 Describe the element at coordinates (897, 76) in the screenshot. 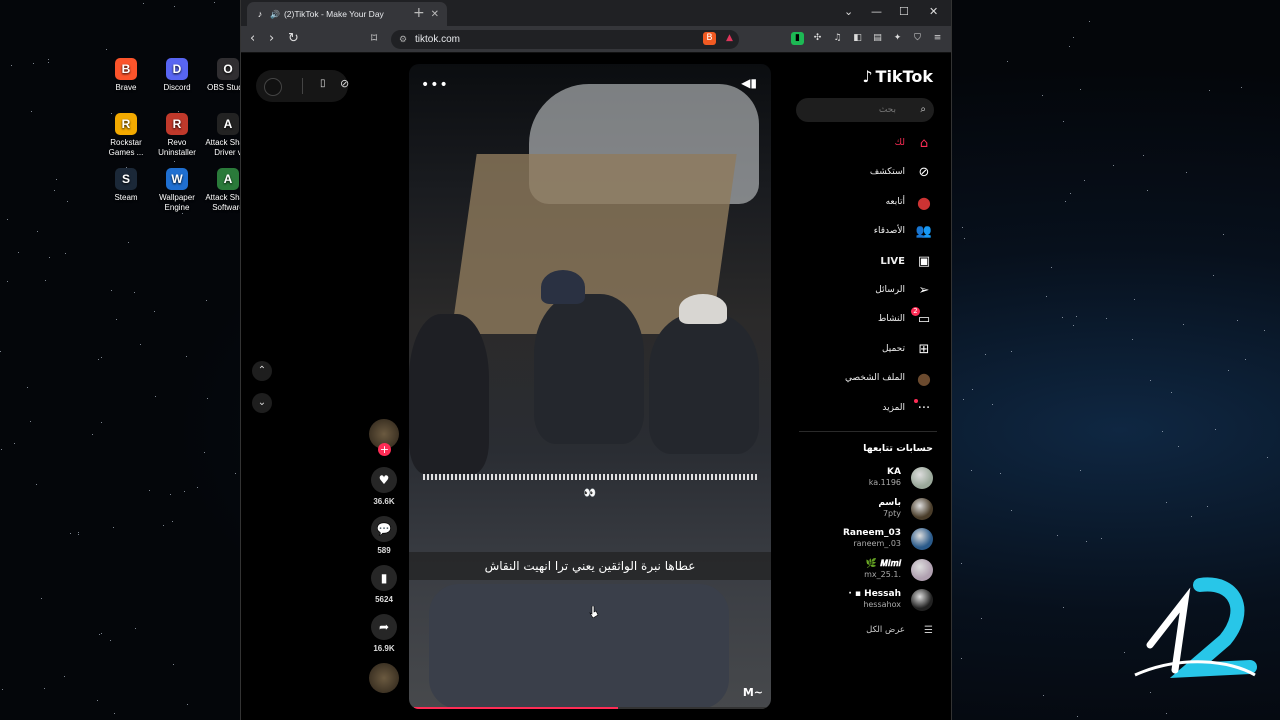

I see `tiktok-logo: ♪ TikTok` at that location.